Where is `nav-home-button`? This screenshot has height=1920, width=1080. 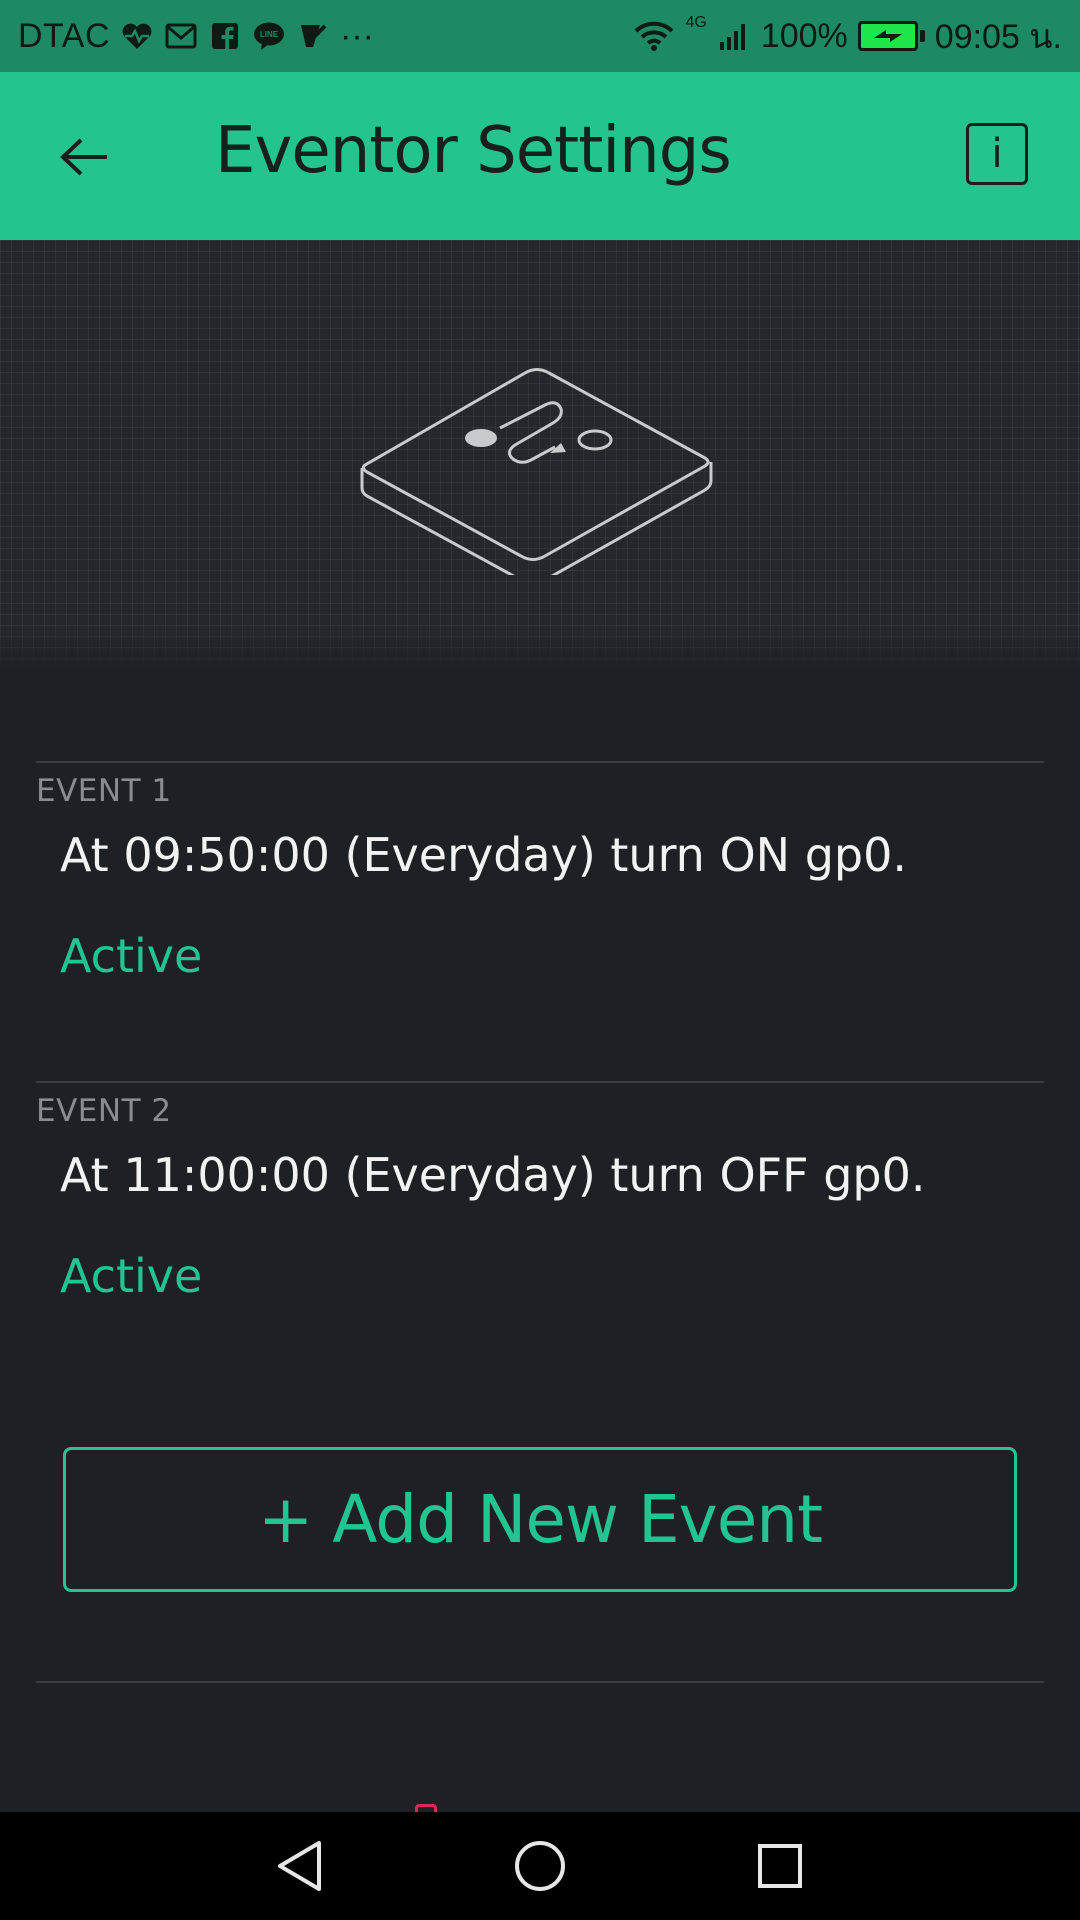 nav-home-button is located at coordinates (540, 1866).